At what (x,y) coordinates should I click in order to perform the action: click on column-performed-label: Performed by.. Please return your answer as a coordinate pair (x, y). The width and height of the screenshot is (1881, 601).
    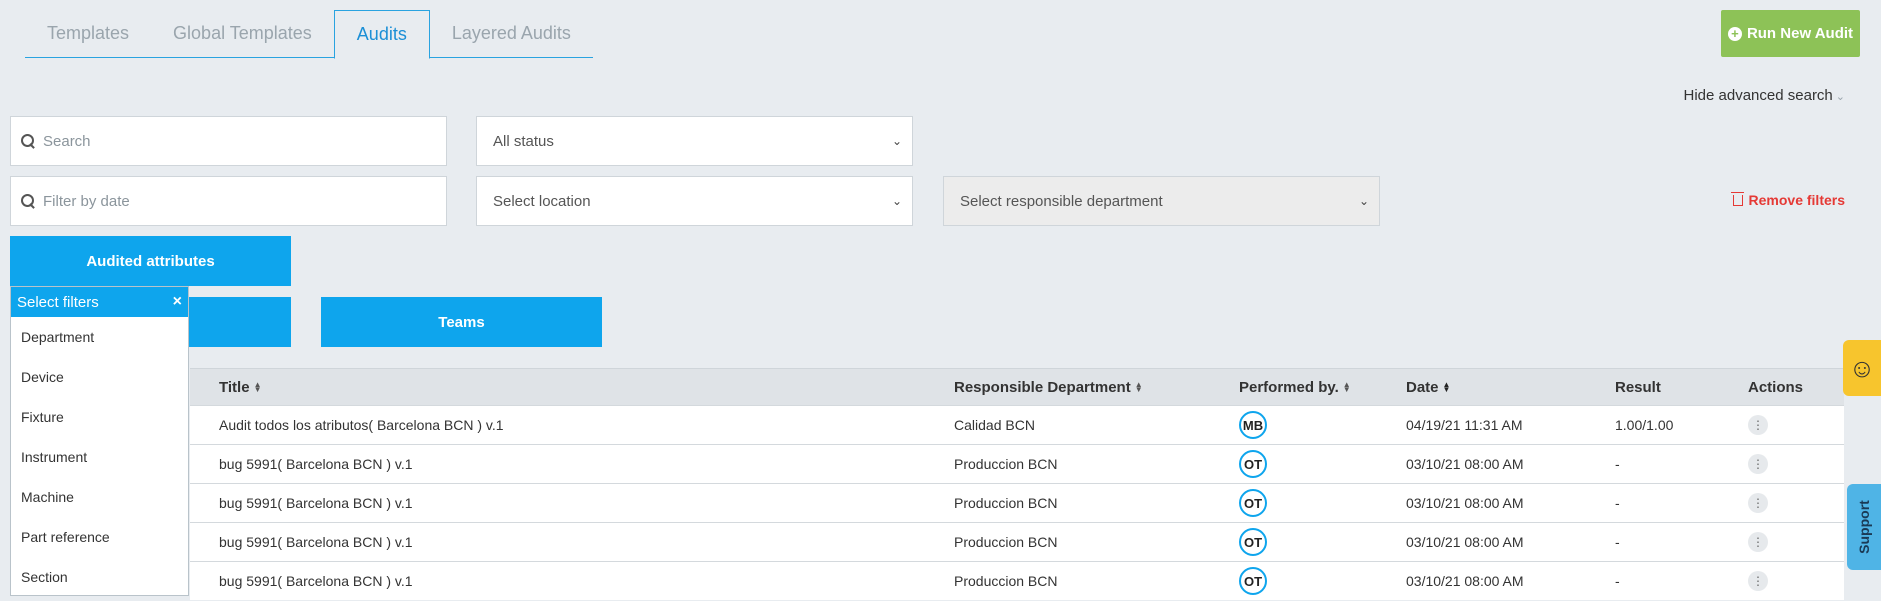
    Looking at the image, I should click on (1289, 387).